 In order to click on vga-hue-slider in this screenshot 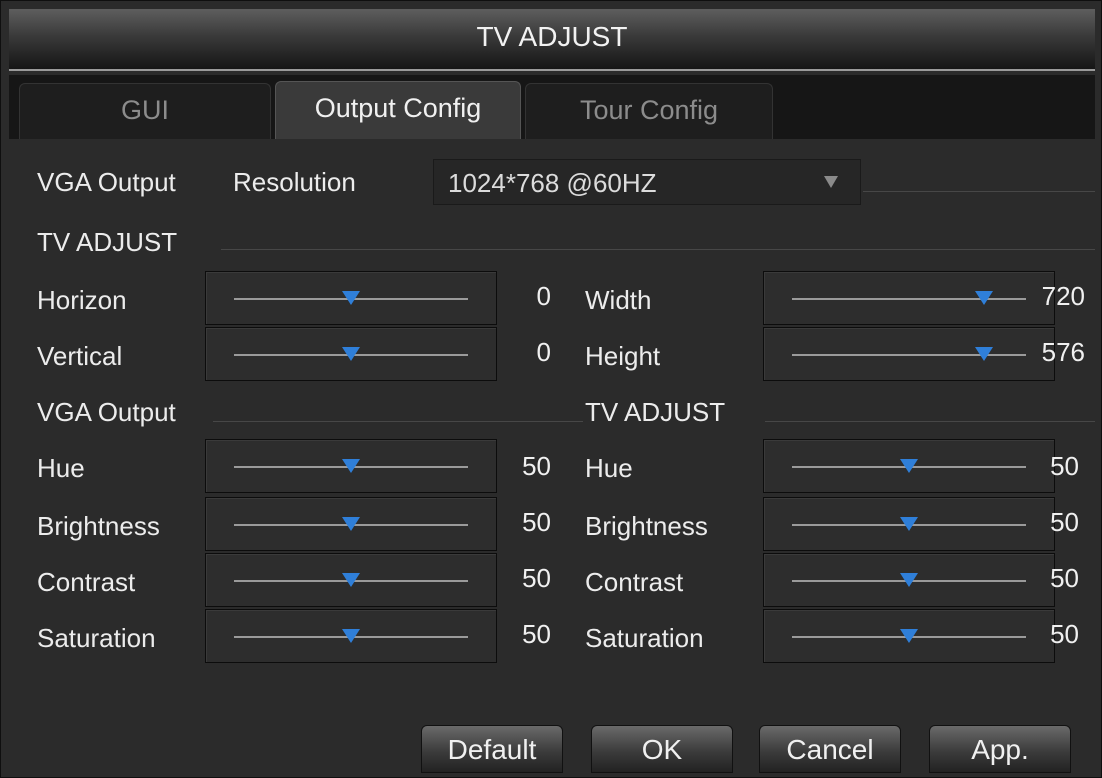, I will do `click(351, 466)`.